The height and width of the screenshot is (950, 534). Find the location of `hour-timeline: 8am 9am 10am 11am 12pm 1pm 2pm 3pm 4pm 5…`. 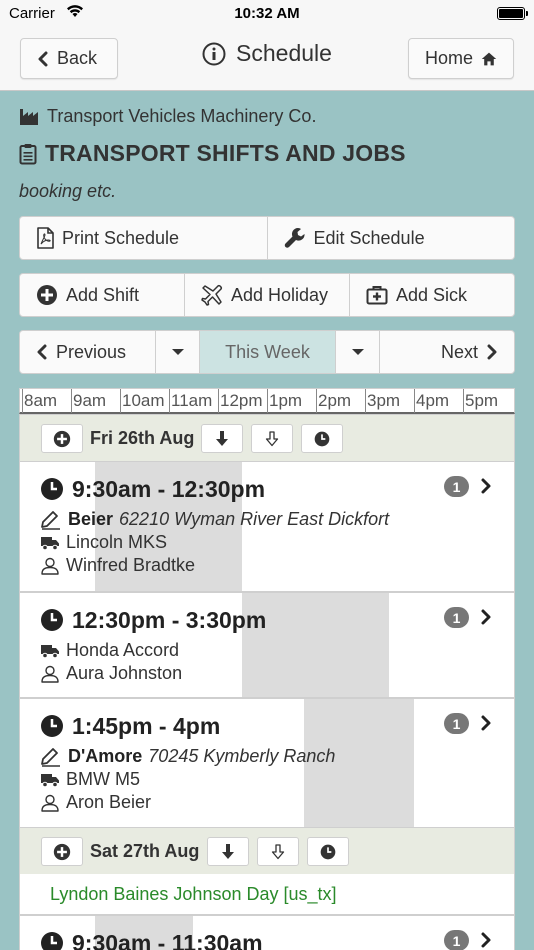

hour-timeline: 8am 9am 10am 11am 12pm 1pm 2pm 3pm 4pm 5… is located at coordinates (267, 401).